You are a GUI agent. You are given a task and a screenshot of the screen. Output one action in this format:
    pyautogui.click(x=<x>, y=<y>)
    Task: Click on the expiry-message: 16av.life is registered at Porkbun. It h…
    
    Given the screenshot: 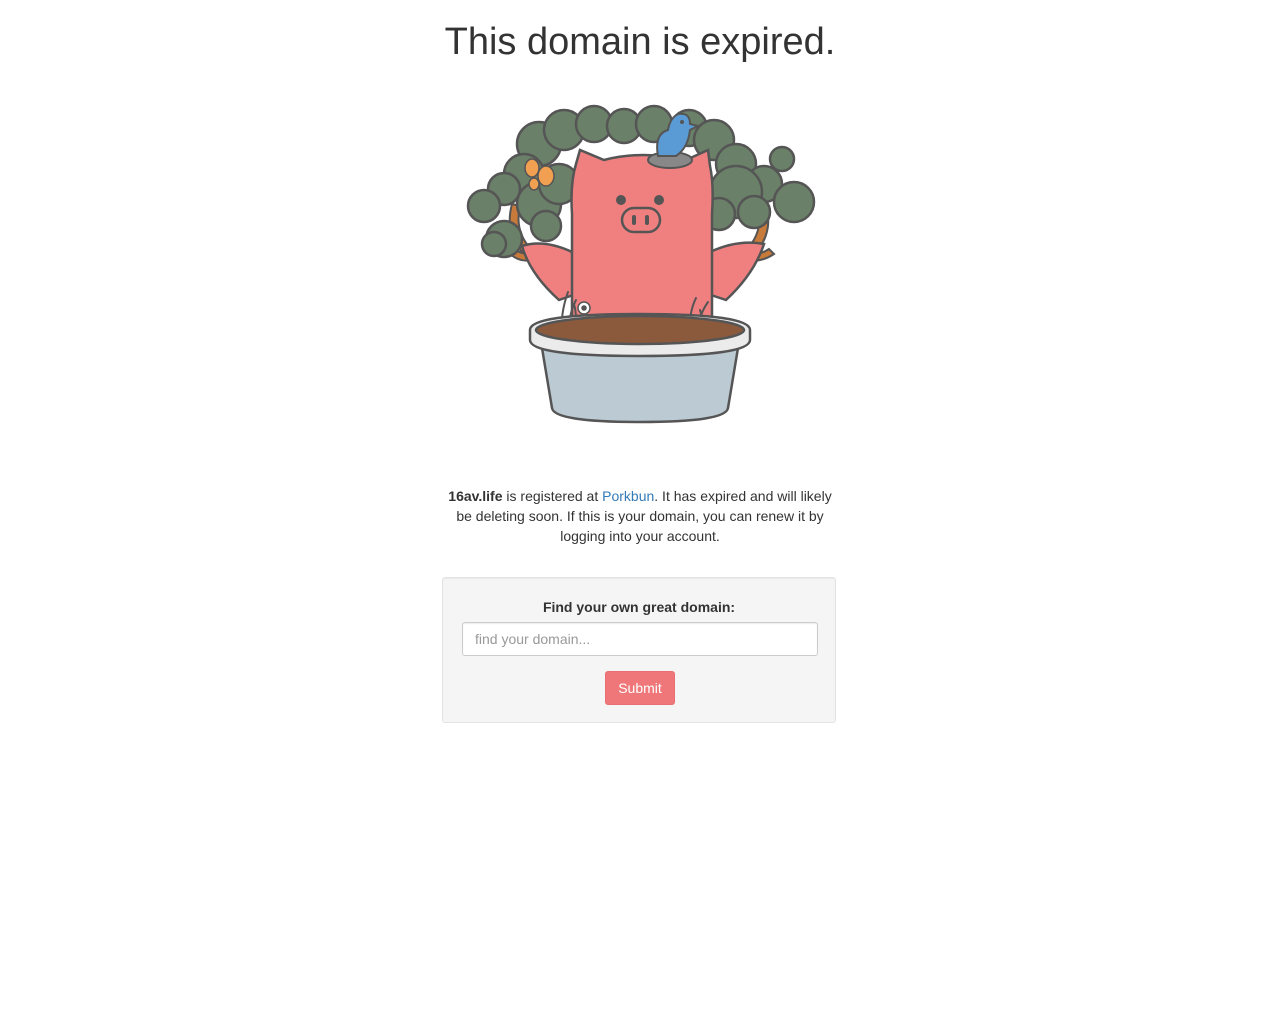 What is the action you would take?
    pyautogui.click(x=640, y=516)
    